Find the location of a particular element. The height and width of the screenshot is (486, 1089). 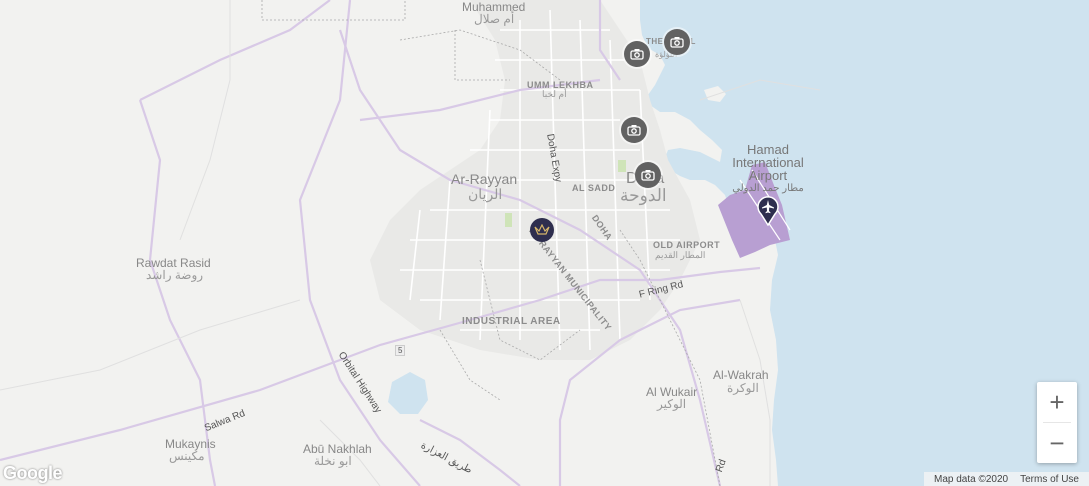

map-data-text: Map data ©2020 is located at coordinates (971, 479).